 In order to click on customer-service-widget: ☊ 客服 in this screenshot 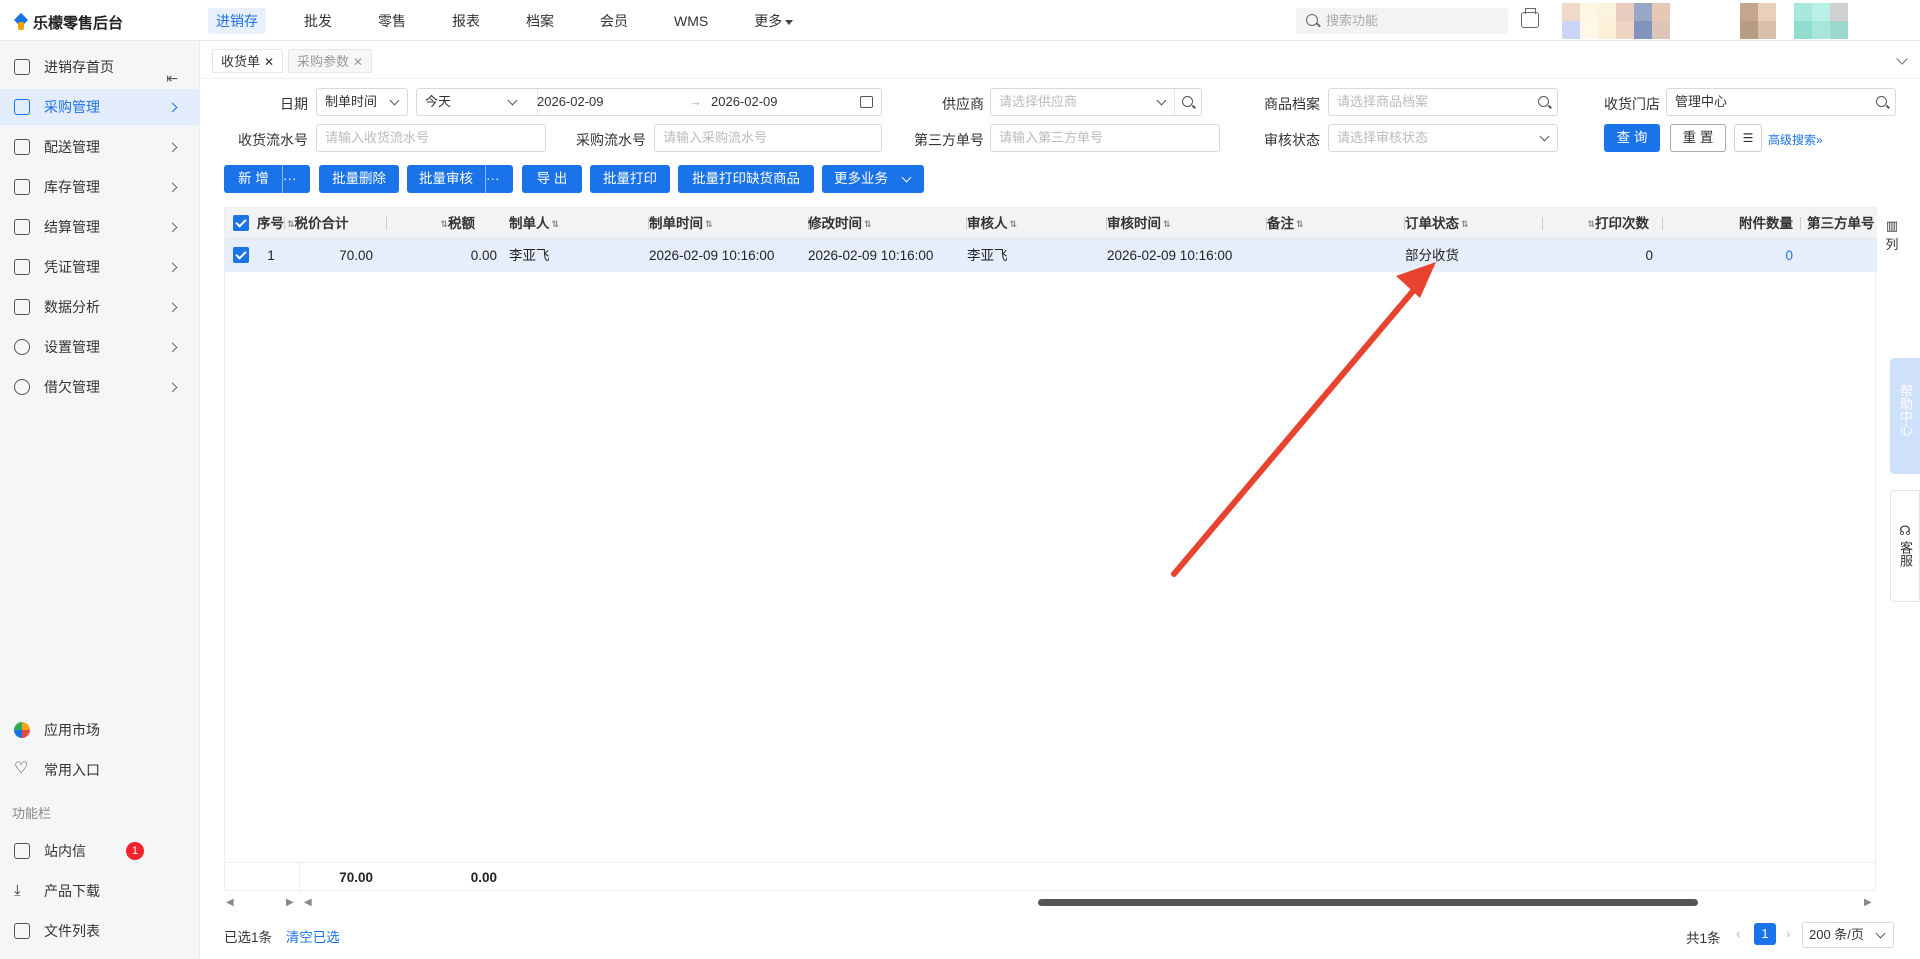, I will do `click(1905, 546)`.